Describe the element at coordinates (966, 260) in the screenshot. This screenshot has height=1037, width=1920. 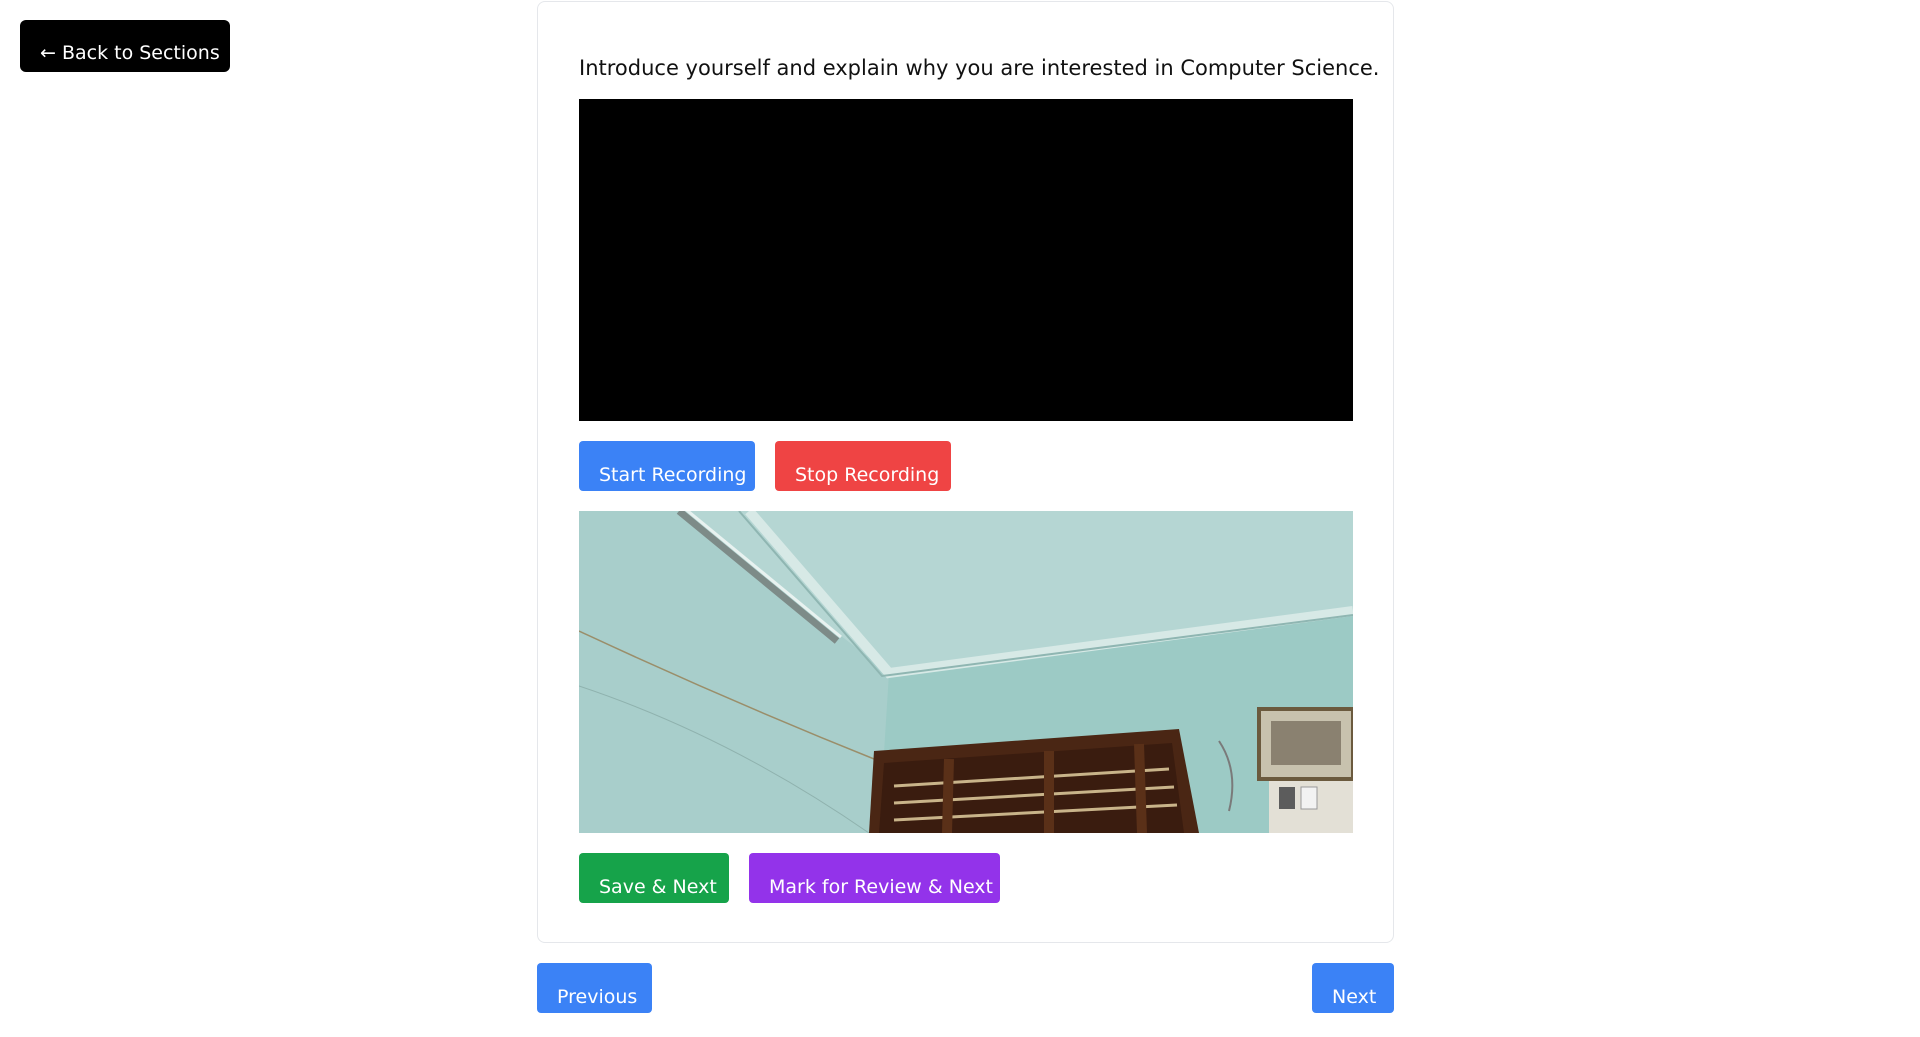
I see `recording-preview` at that location.